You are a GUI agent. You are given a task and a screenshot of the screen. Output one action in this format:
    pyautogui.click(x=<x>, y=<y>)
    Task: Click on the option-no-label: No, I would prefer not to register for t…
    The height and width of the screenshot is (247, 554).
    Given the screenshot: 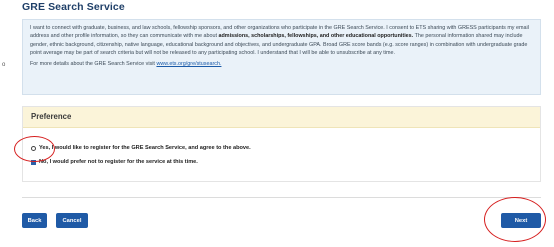 What is the action you would take?
    pyautogui.click(x=118, y=162)
    